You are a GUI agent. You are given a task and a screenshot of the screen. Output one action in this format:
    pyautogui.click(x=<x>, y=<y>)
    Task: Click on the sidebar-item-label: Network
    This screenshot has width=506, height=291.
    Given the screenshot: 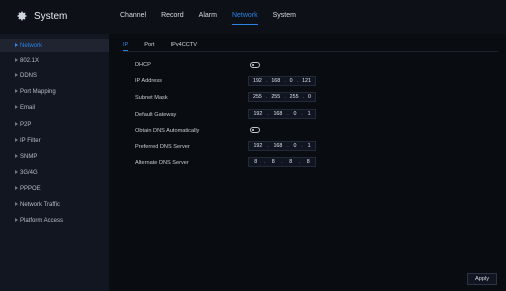 What is the action you would take?
    pyautogui.click(x=31, y=45)
    